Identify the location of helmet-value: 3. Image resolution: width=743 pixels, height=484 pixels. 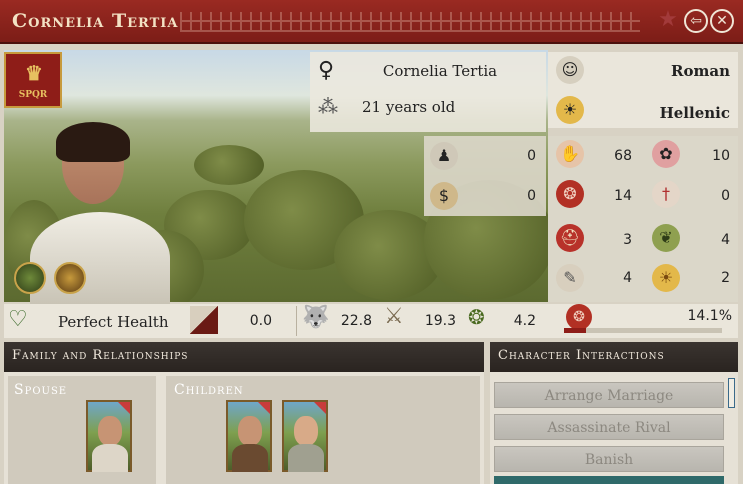
(627, 240).